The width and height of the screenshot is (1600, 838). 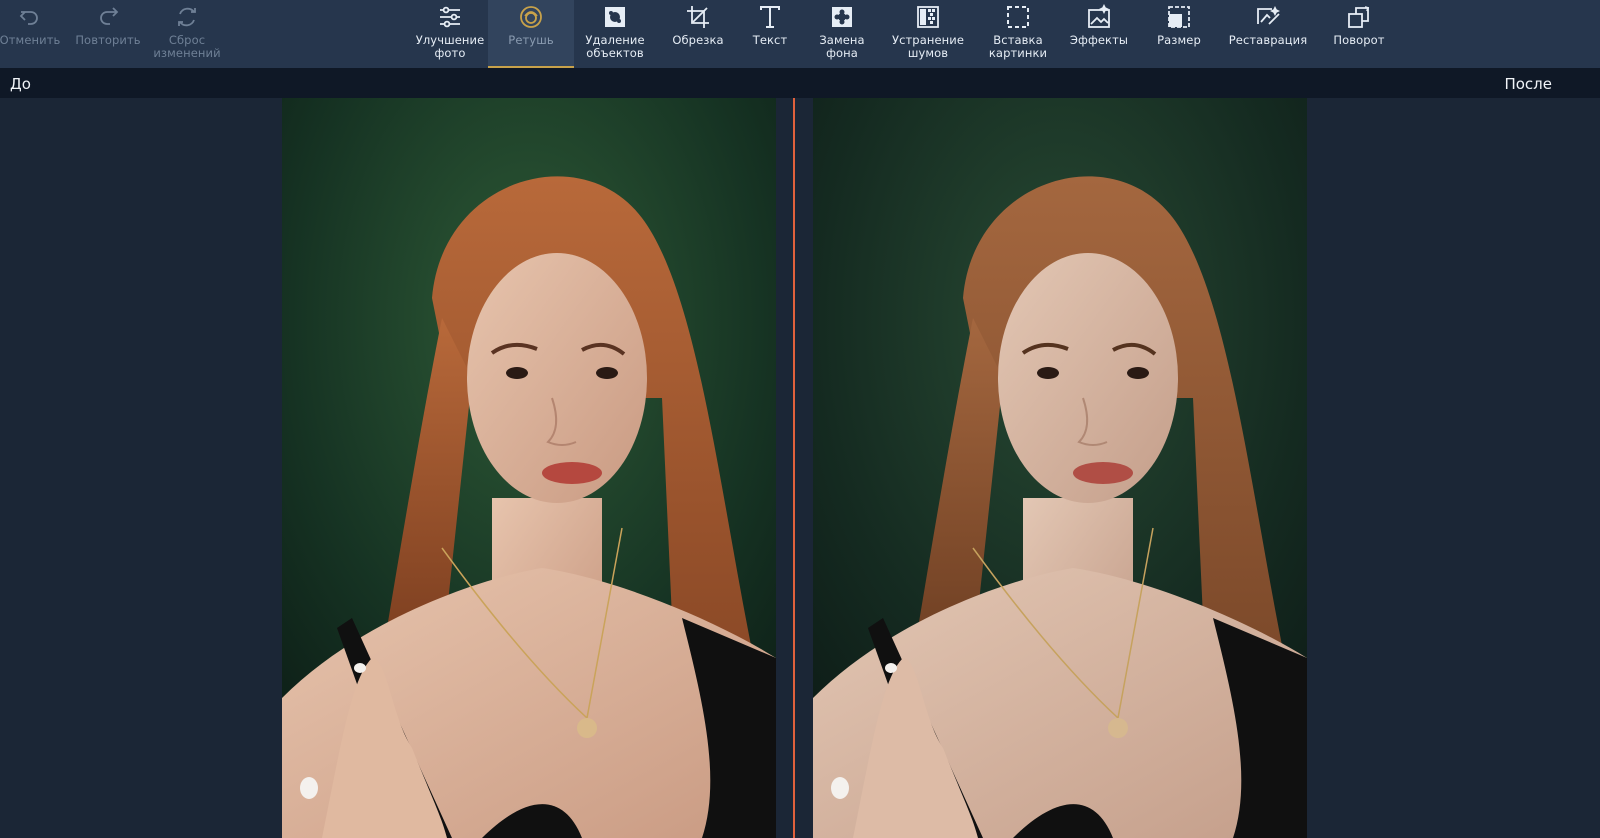 I want to click on reset-icon, so click(x=187, y=17).